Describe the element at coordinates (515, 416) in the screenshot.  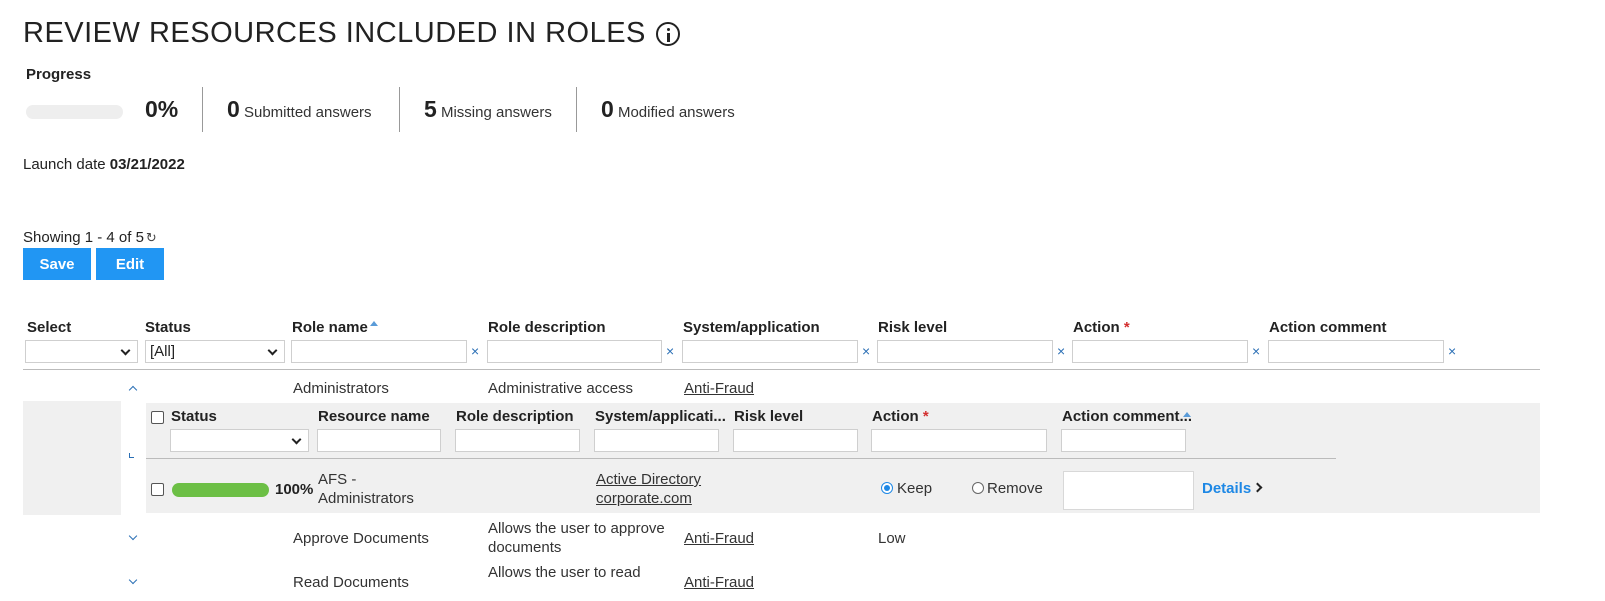
I see `subheader-role-description: Role description` at that location.